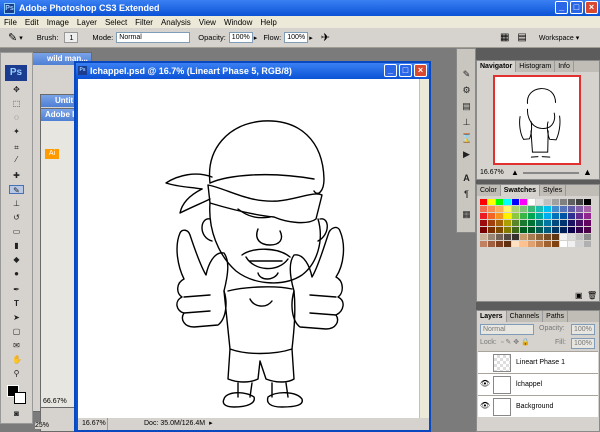 This screenshot has height=432, width=600. Describe the element at coordinates (489, 190) in the screenshot. I see `tab-color: Color` at that location.